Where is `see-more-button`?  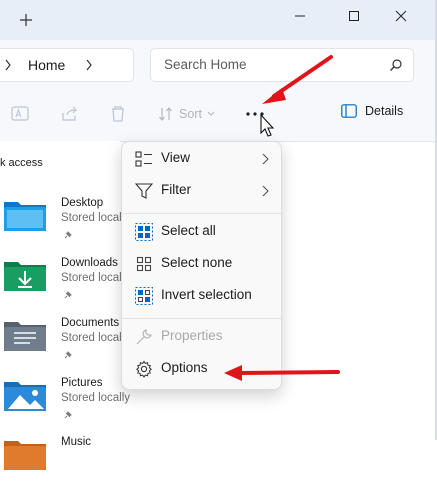
see-more-button is located at coordinates (255, 114).